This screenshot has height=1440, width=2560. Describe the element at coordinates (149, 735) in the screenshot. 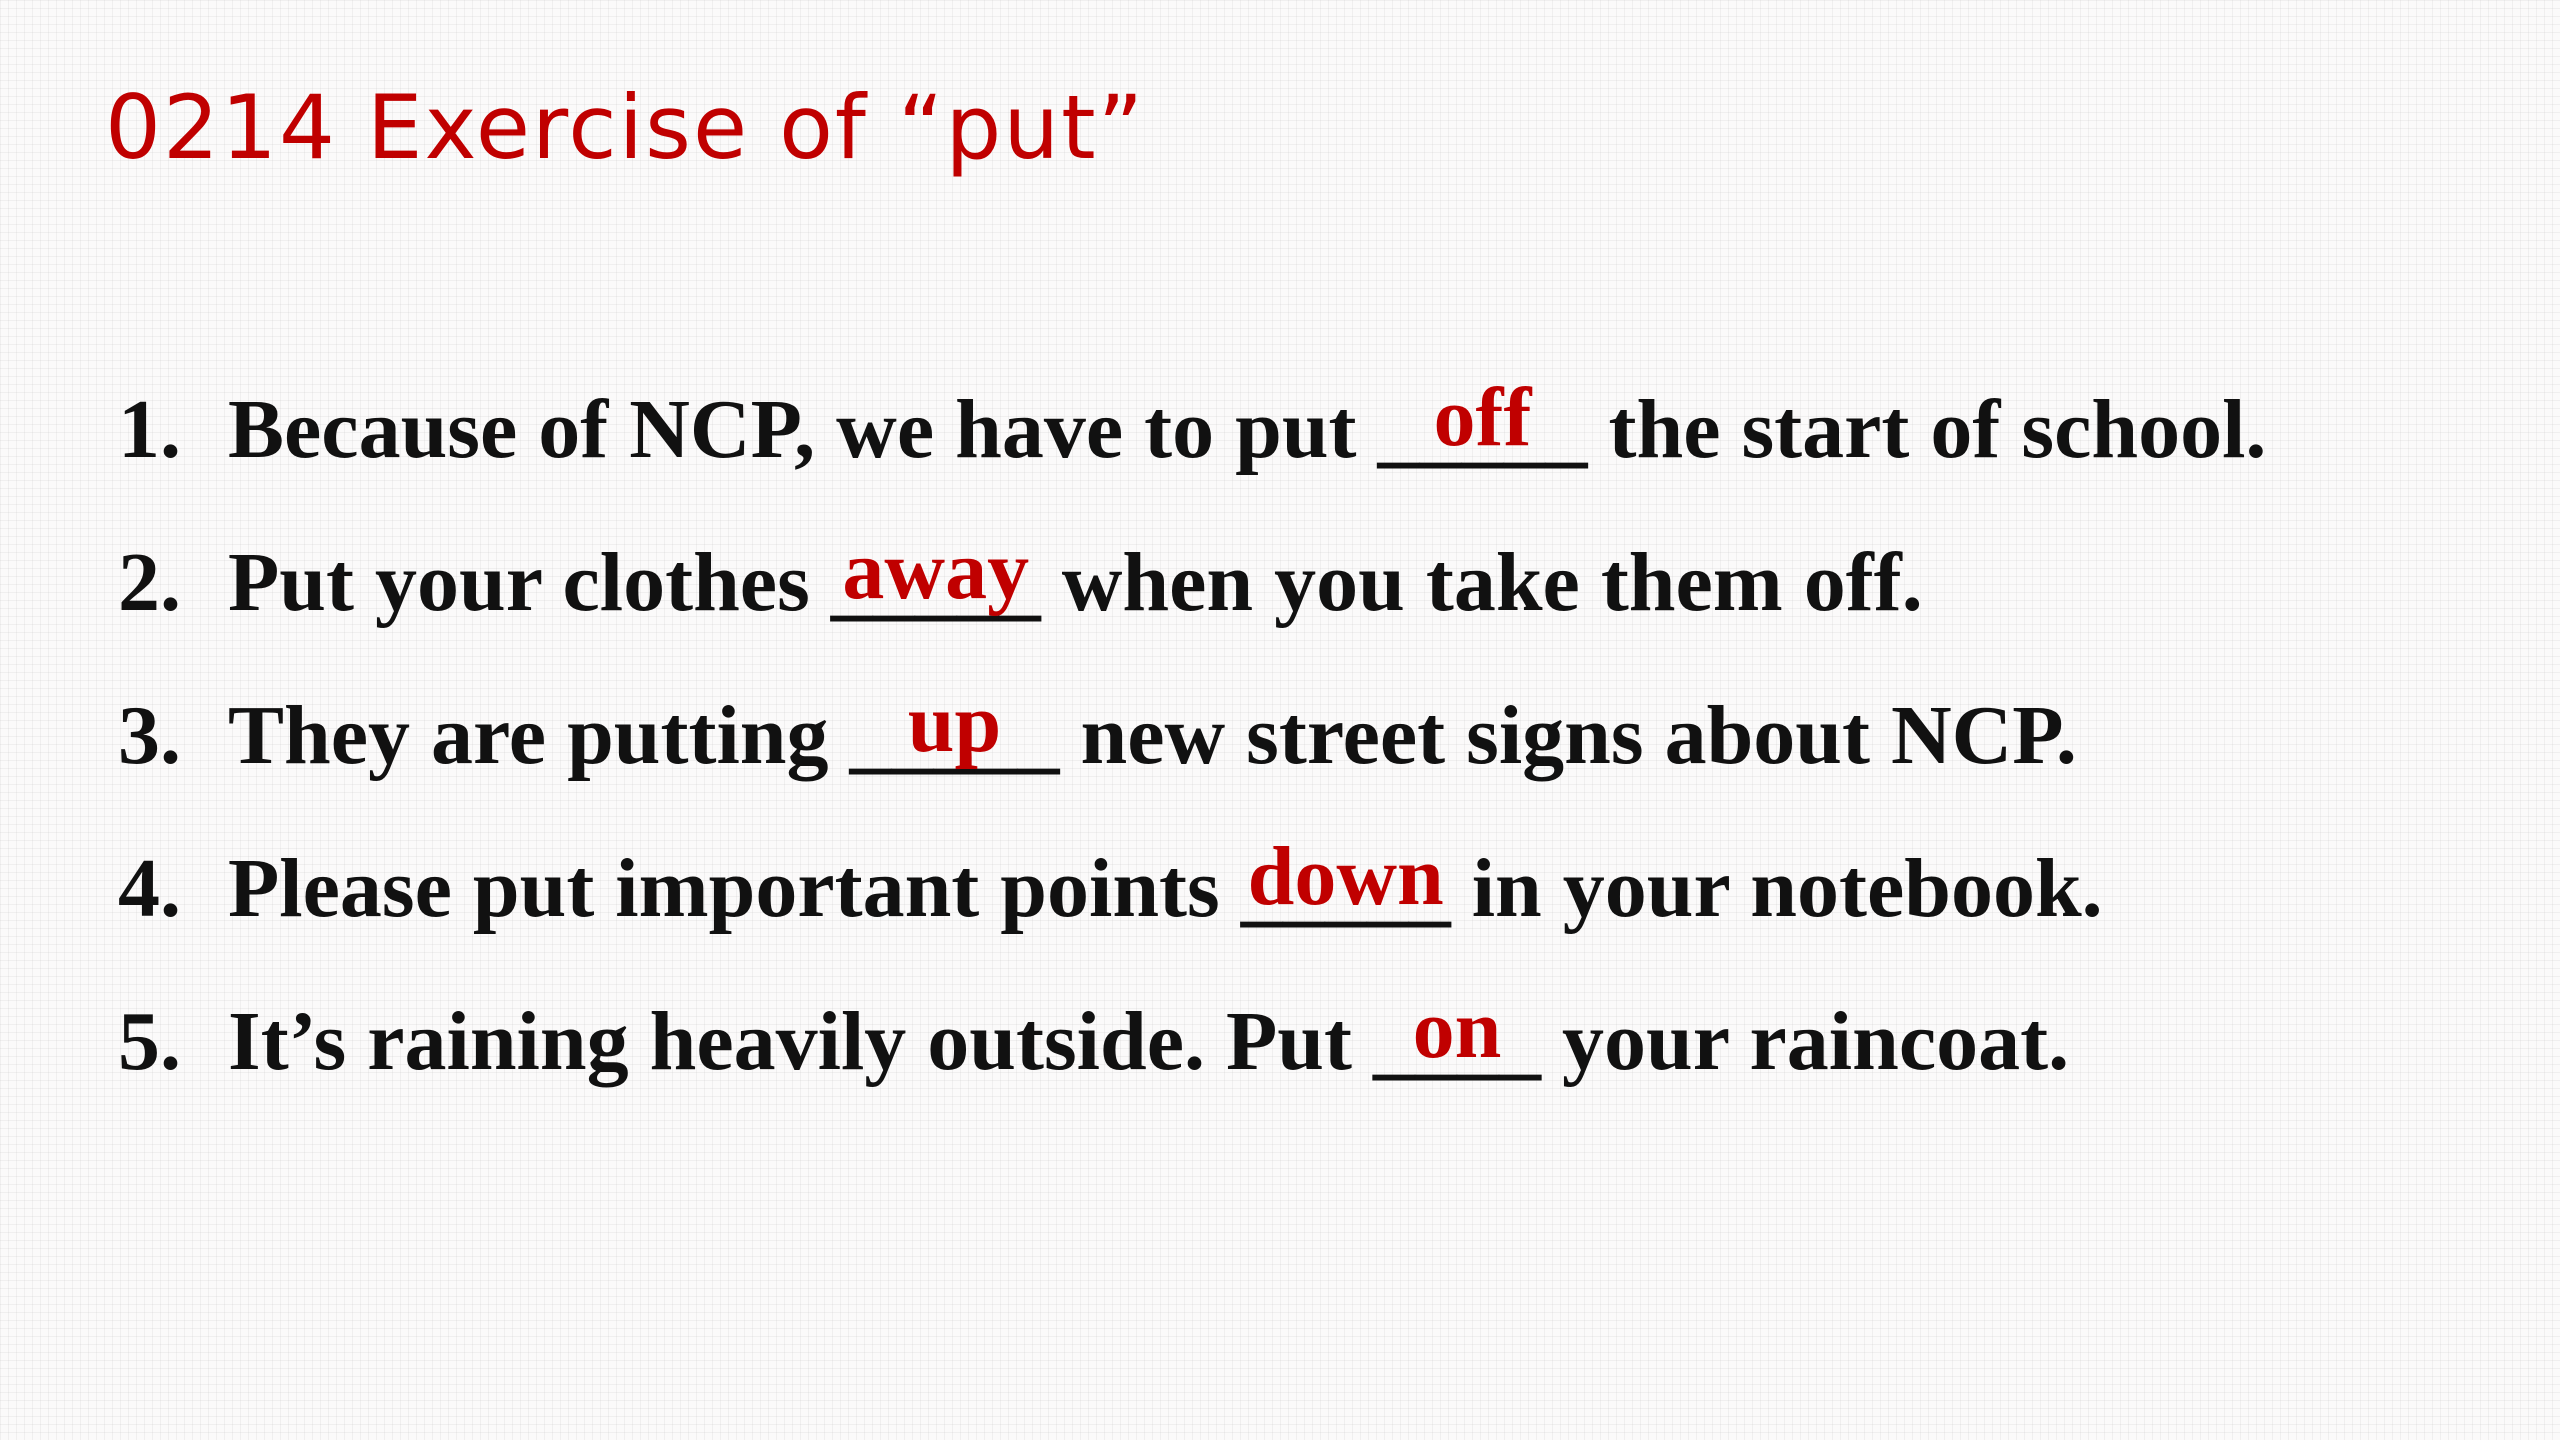

I see `item-number: 3.` at that location.